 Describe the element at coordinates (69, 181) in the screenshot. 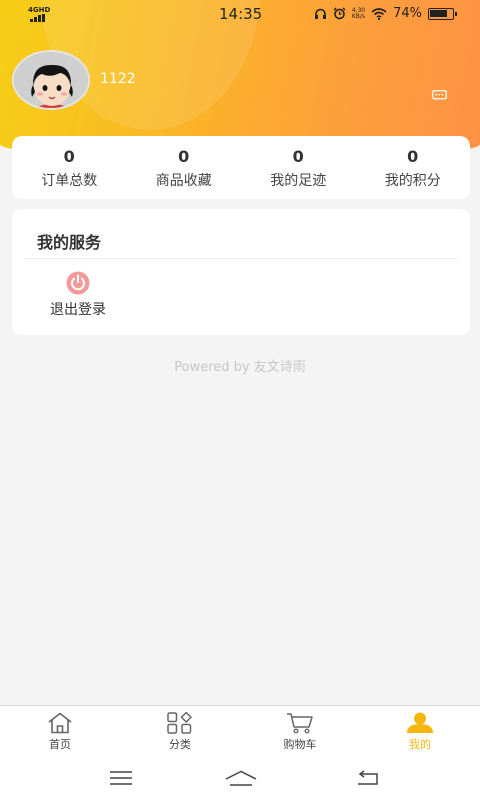

I see `stat-label: 订单总数` at that location.